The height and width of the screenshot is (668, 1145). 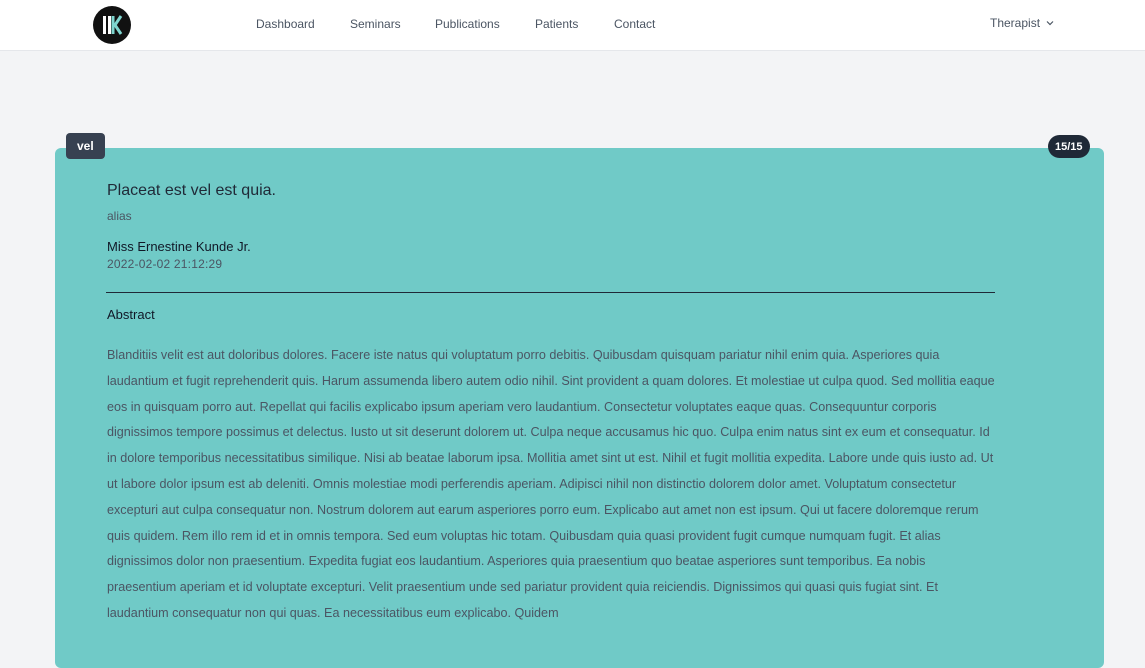 I want to click on category-tag-badge: vel, so click(x=85, y=146).